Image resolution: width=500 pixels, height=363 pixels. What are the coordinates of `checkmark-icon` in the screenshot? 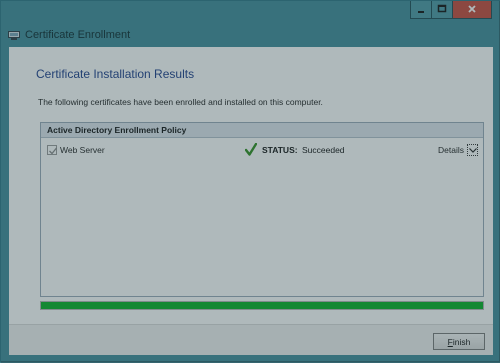 It's located at (53, 151).